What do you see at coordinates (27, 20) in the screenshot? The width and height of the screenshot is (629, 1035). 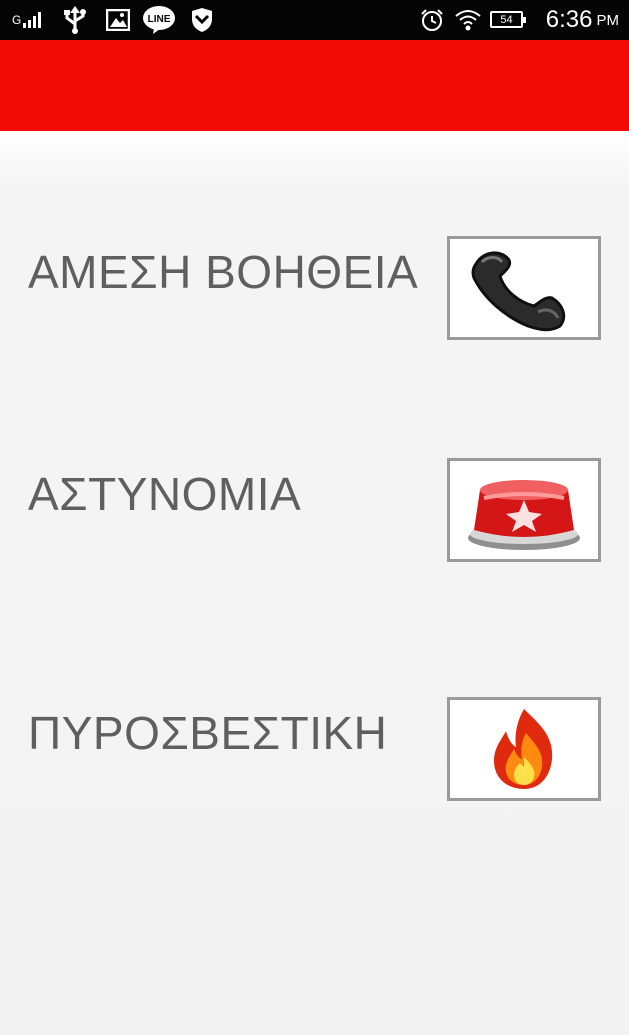 I see `signal-icon: G` at bounding box center [27, 20].